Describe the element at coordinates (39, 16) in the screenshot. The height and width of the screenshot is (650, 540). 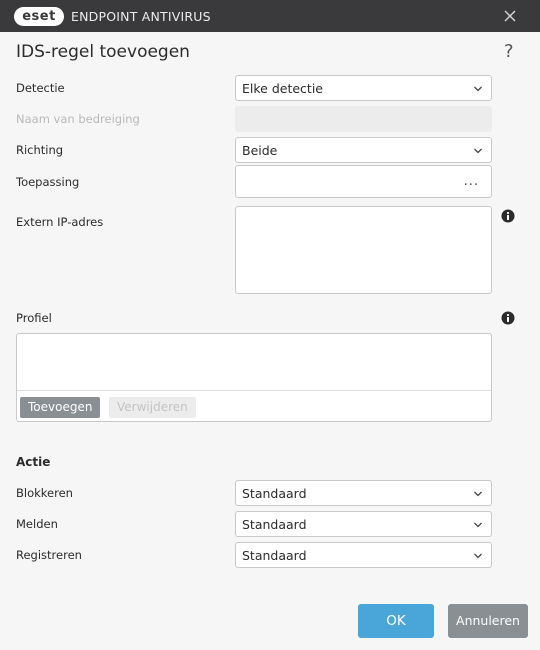
I see `eset-logo: eset` at that location.